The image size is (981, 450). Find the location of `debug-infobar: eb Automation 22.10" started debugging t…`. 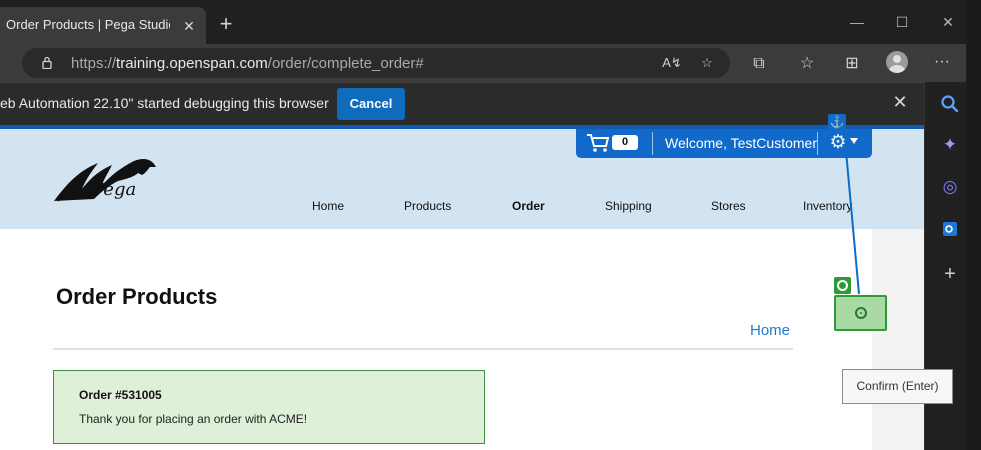

debug-infobar: eb Automation 22.10" started debugging t… is located at coordinates (462, 103).